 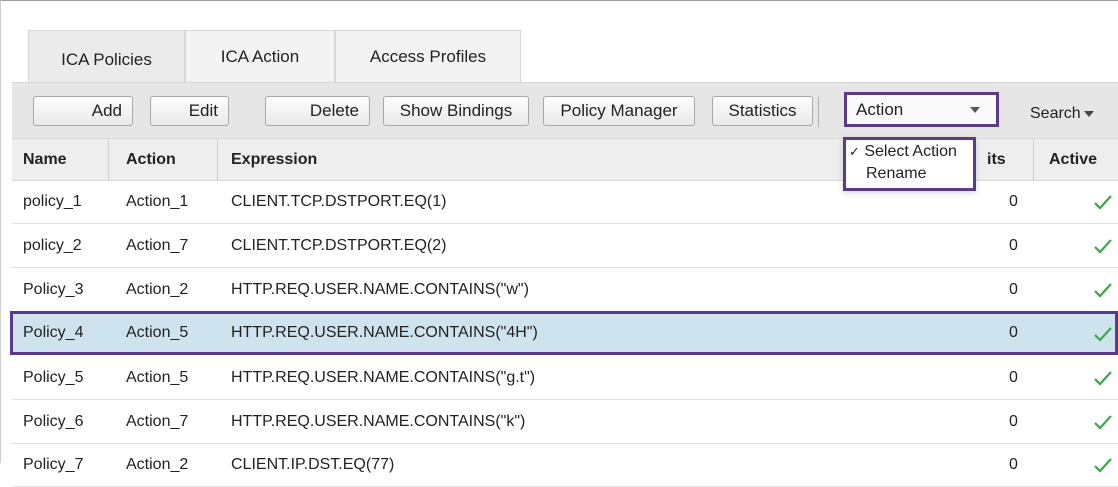 I want to click on tab-label: Access Profiles, so click(x=428, y=56).